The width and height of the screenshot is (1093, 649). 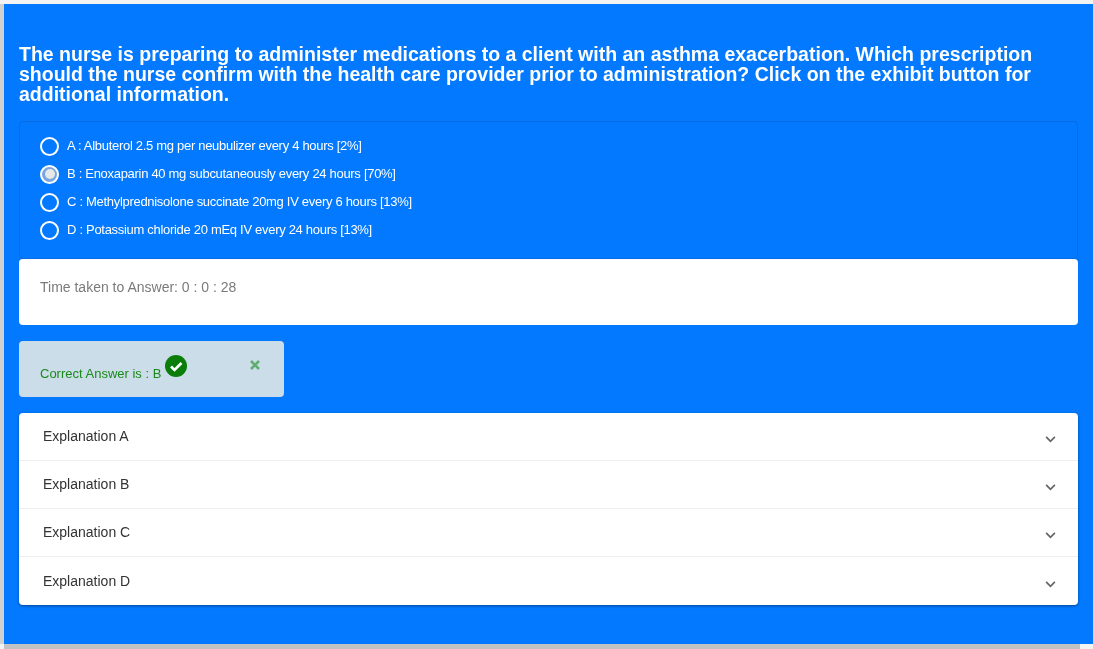 I want to click on scrollbar, so click(x=542, y=646).